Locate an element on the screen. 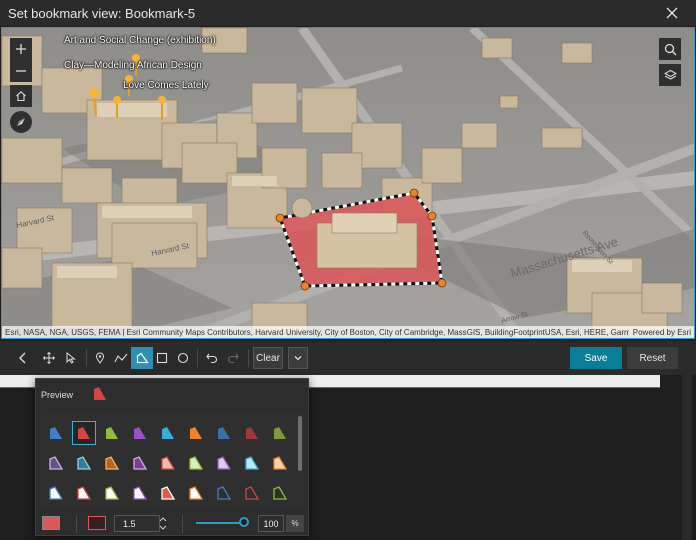  powered-by-esri: Powered by Esri is located at coordinates (660, 332).